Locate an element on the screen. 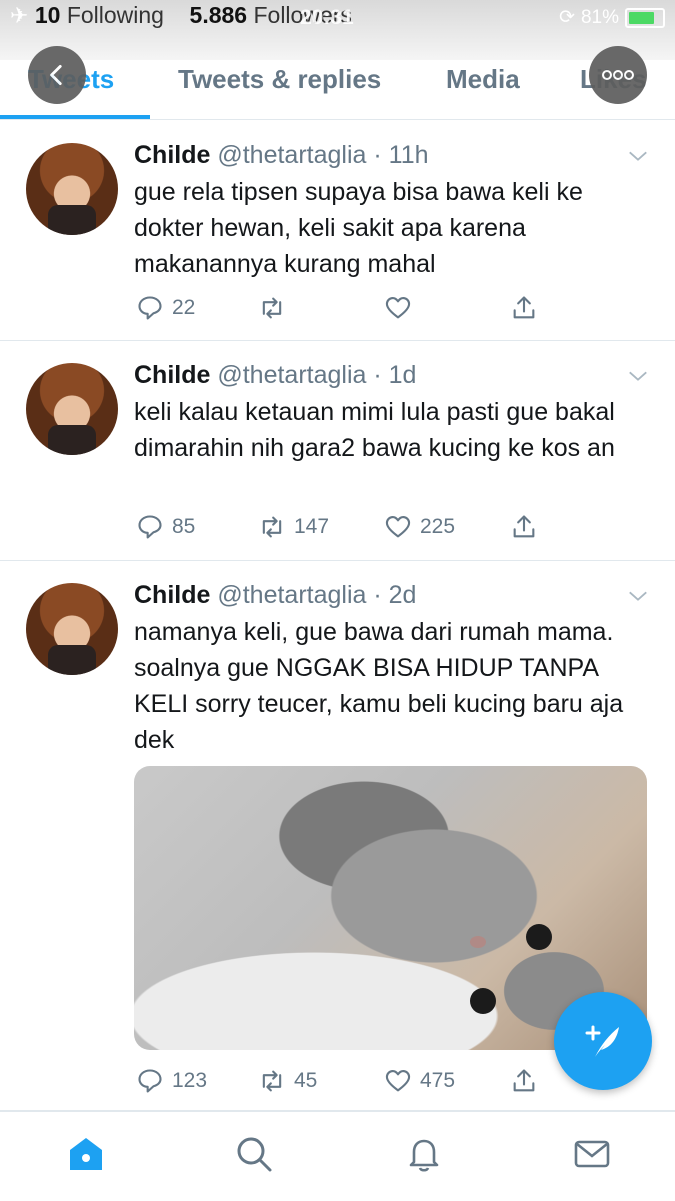  like-button is located at coordinates (402, 308).